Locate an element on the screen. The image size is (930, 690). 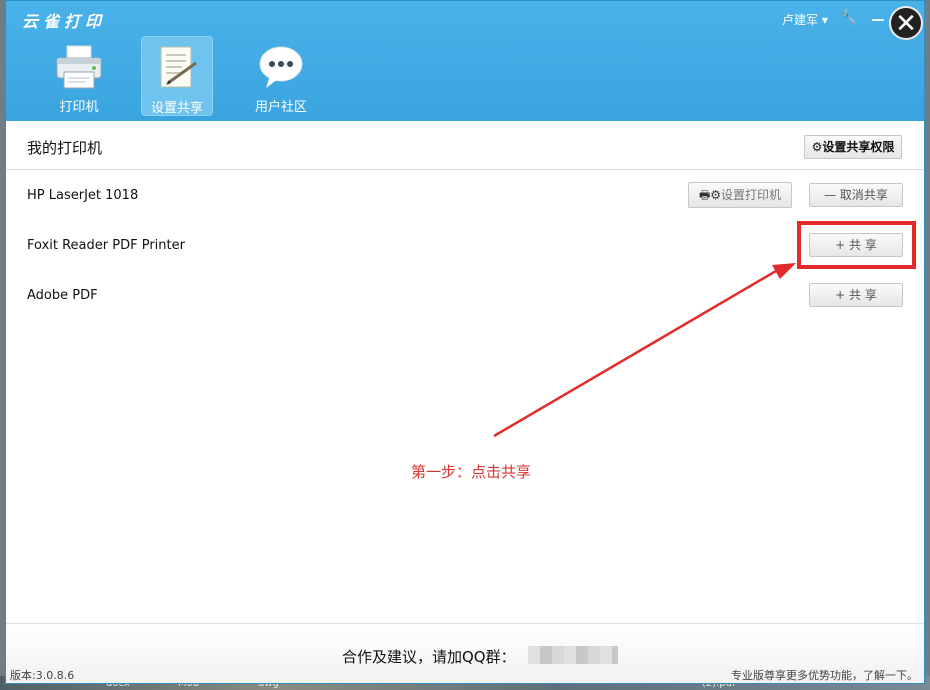
printer-gear-icon: 🖶⚙ is located at coordinates (710, 195).